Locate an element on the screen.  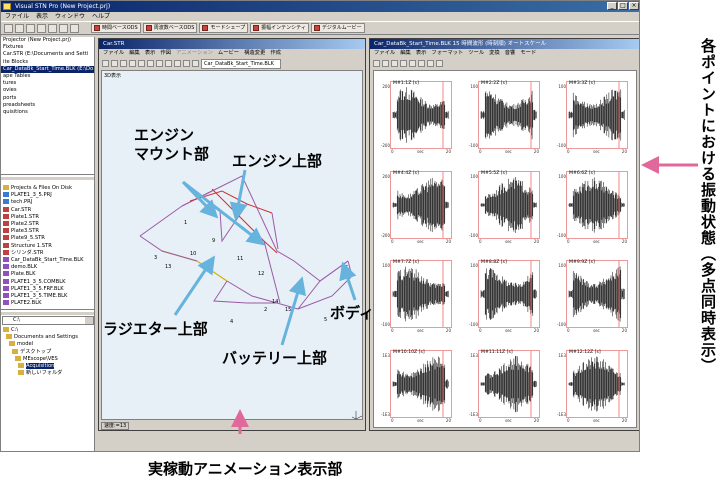
callout-body: ボディ is located at coordinates (352, 313).